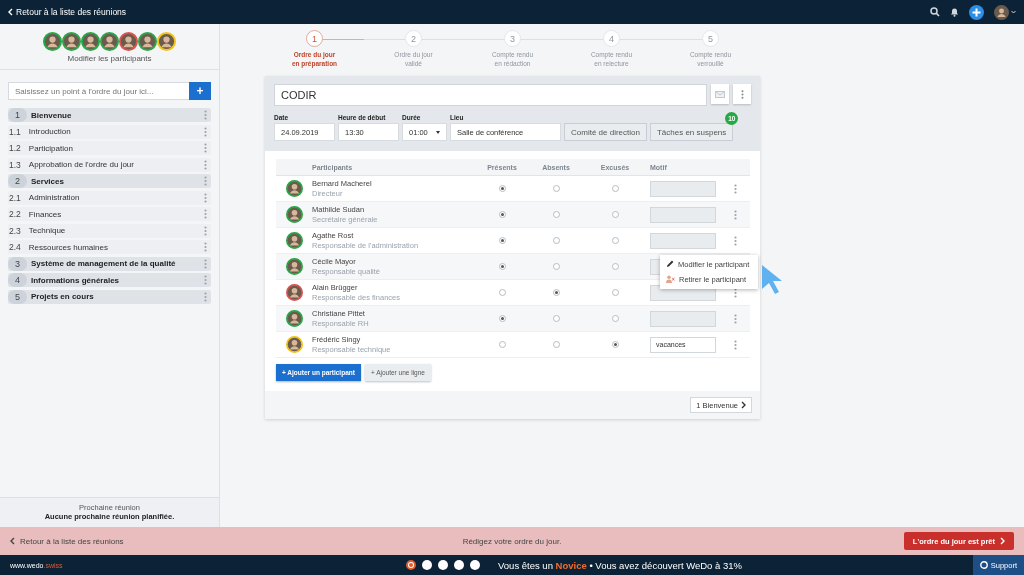  I want to click on level-status: Vous êtes un Novice • Vous avez découvert WeDo à 31%, so click(620, 565).